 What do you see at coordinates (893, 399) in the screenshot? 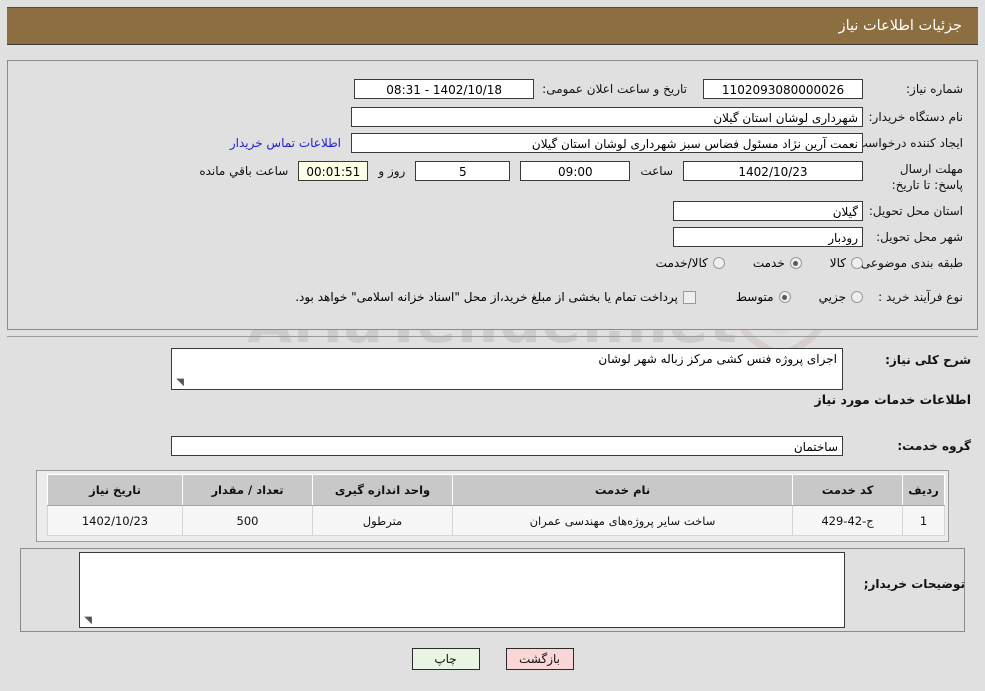
I see `services-info-title: اطلاعات خدمات مورد نیاز` at bounding box center [893, 399].